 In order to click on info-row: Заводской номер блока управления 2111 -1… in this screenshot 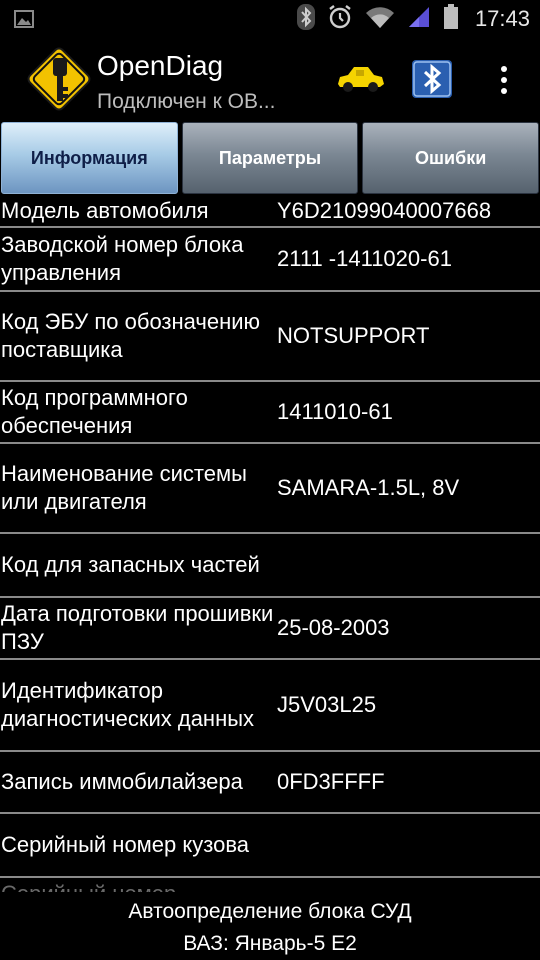, I will do `click(270, 260)`.